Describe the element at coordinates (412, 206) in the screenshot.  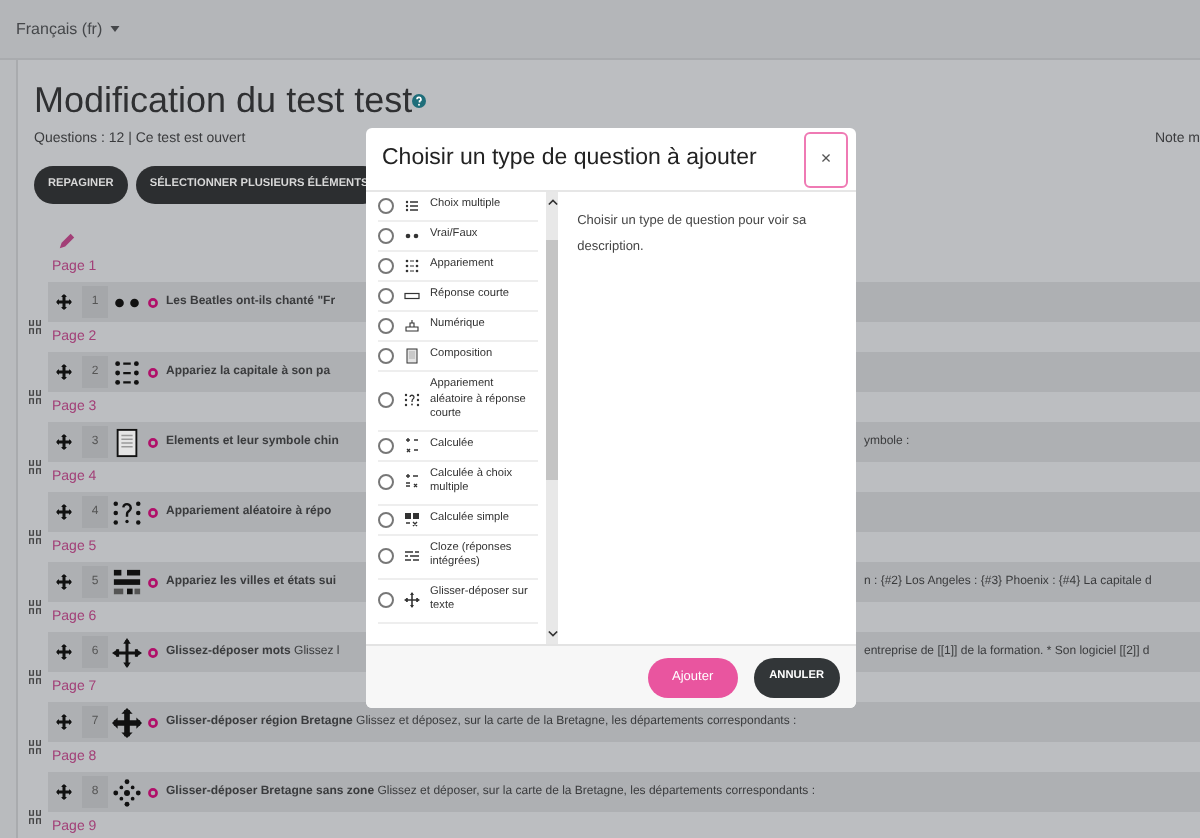
I see `list-icon` at that location.